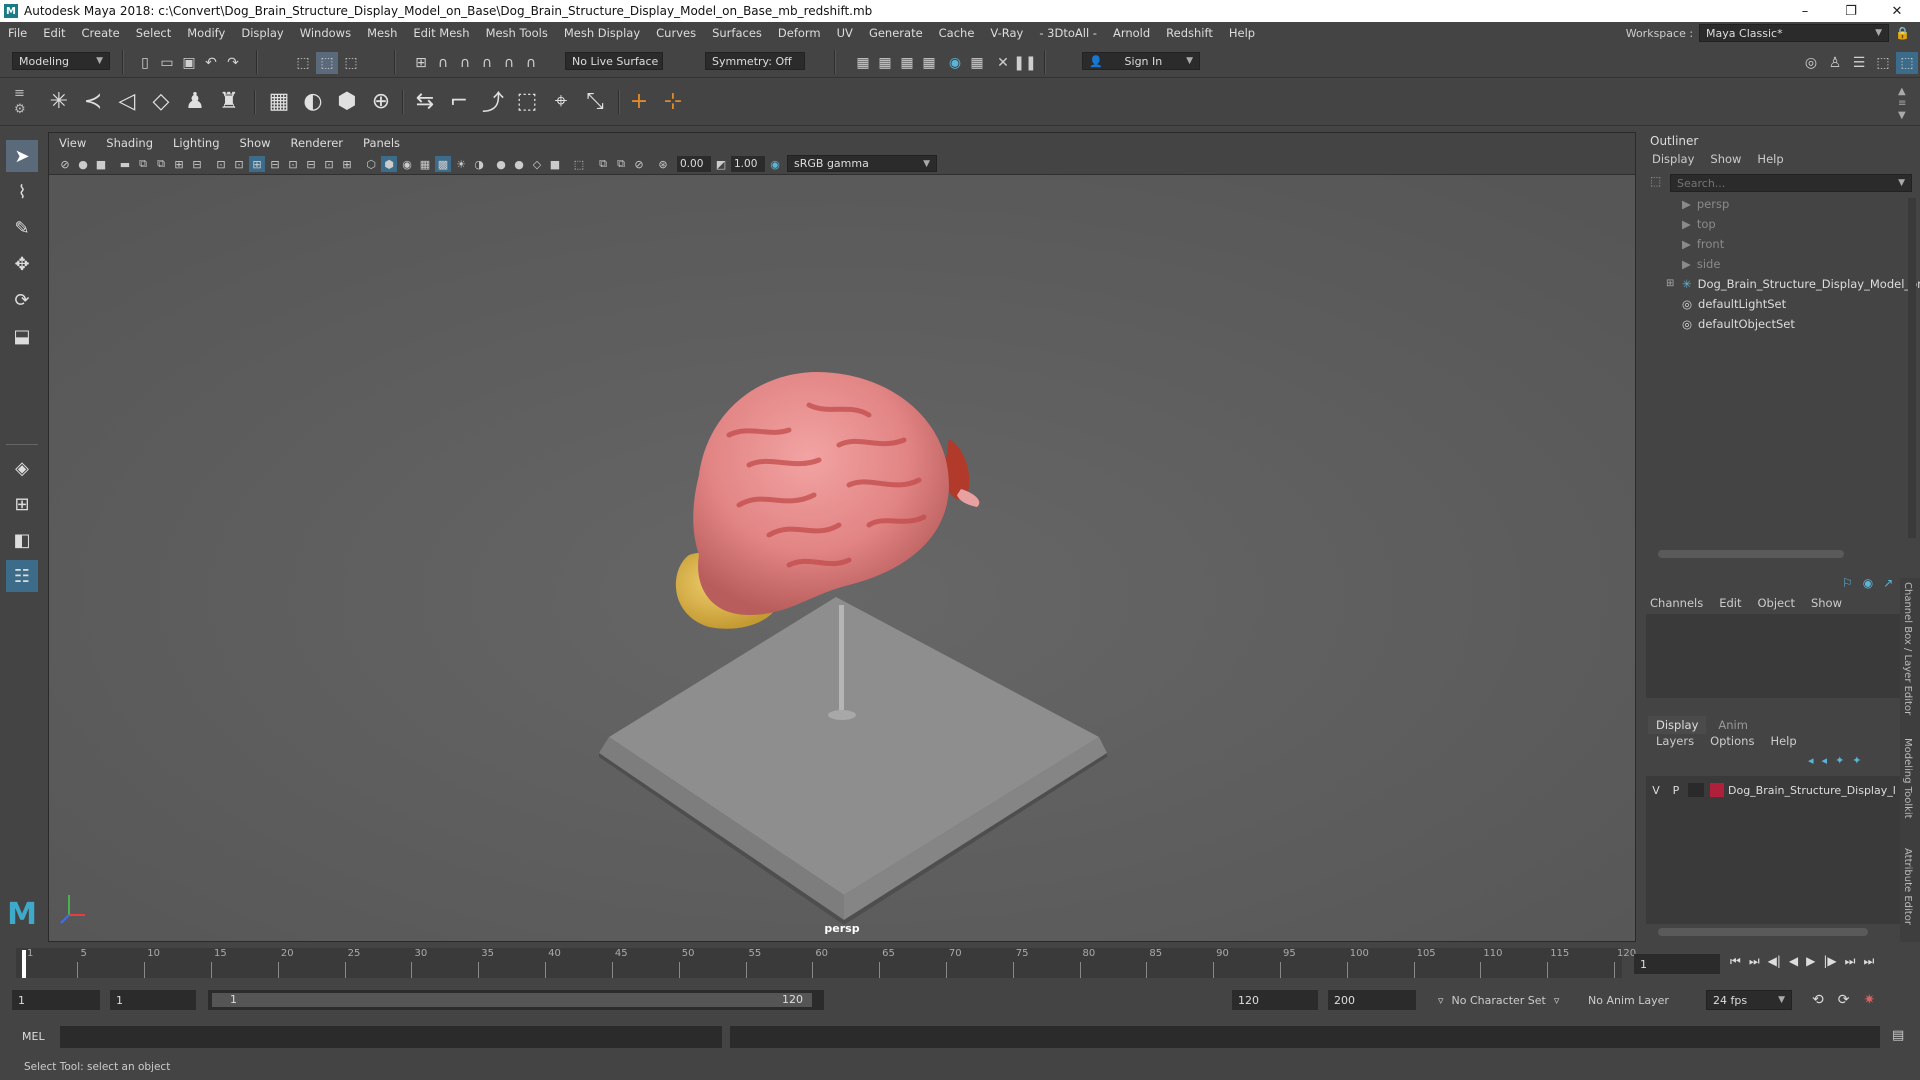 This screenshot has width=1920, height=1080. I want to click on current-frame-field: 1, so click(1677, 964).